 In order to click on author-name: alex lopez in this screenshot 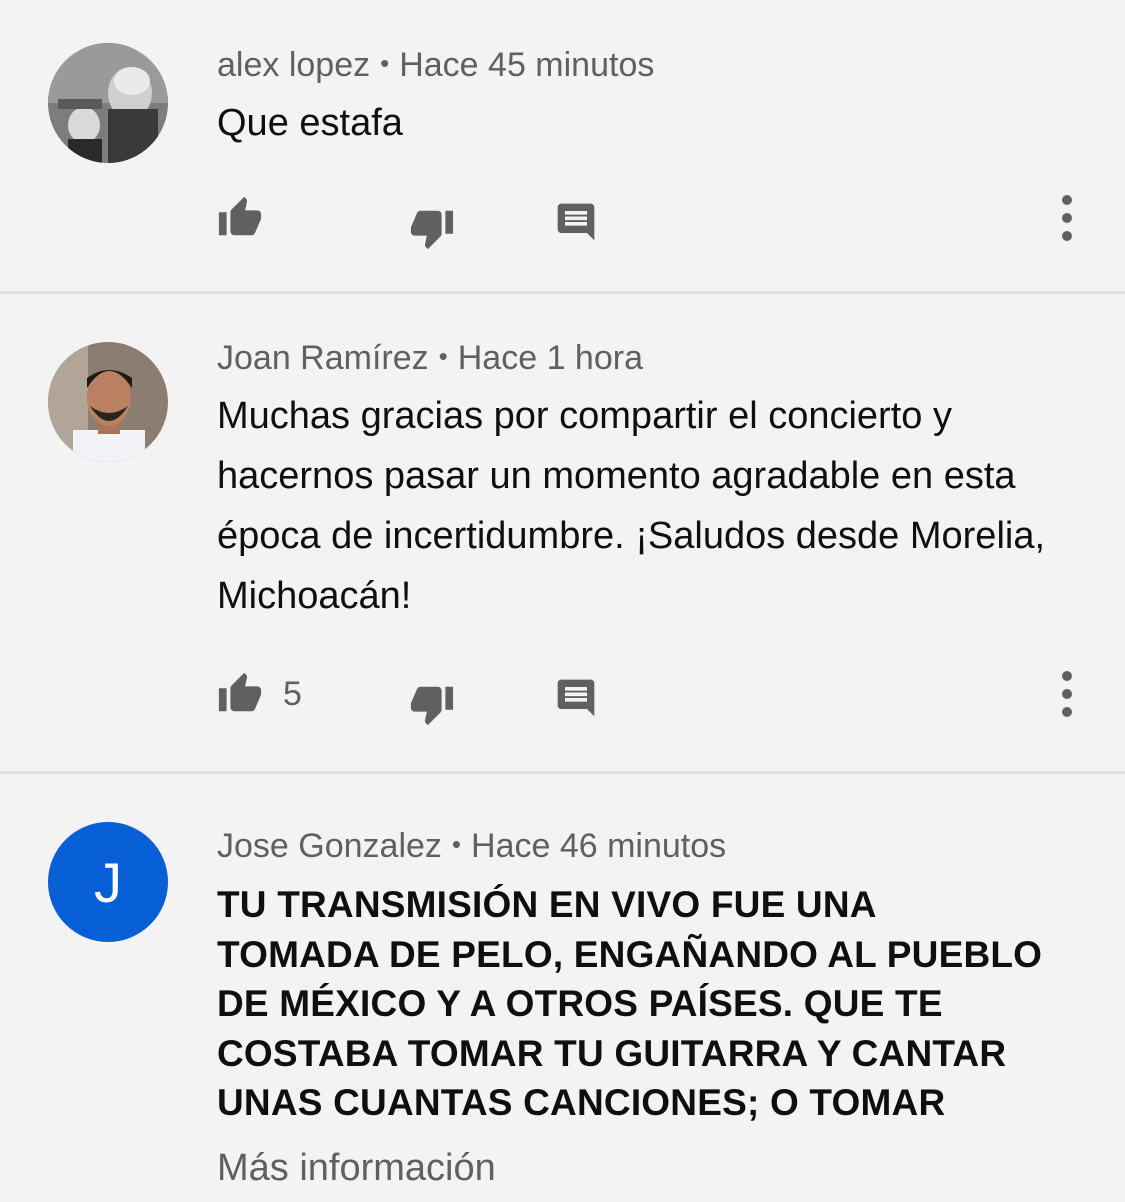, I will do `click(293, 65)`.